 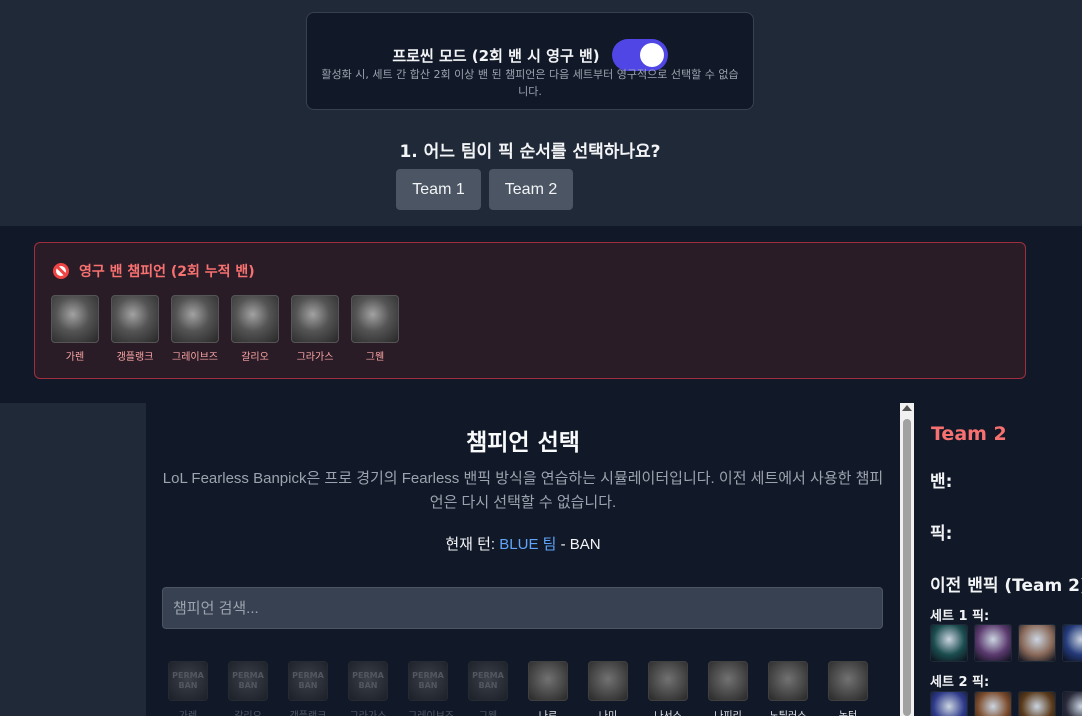 What do you see at coordinates (941, 534) in the screenshot?
I see `pick-label: 픽:` at bounding box center [941, 534].